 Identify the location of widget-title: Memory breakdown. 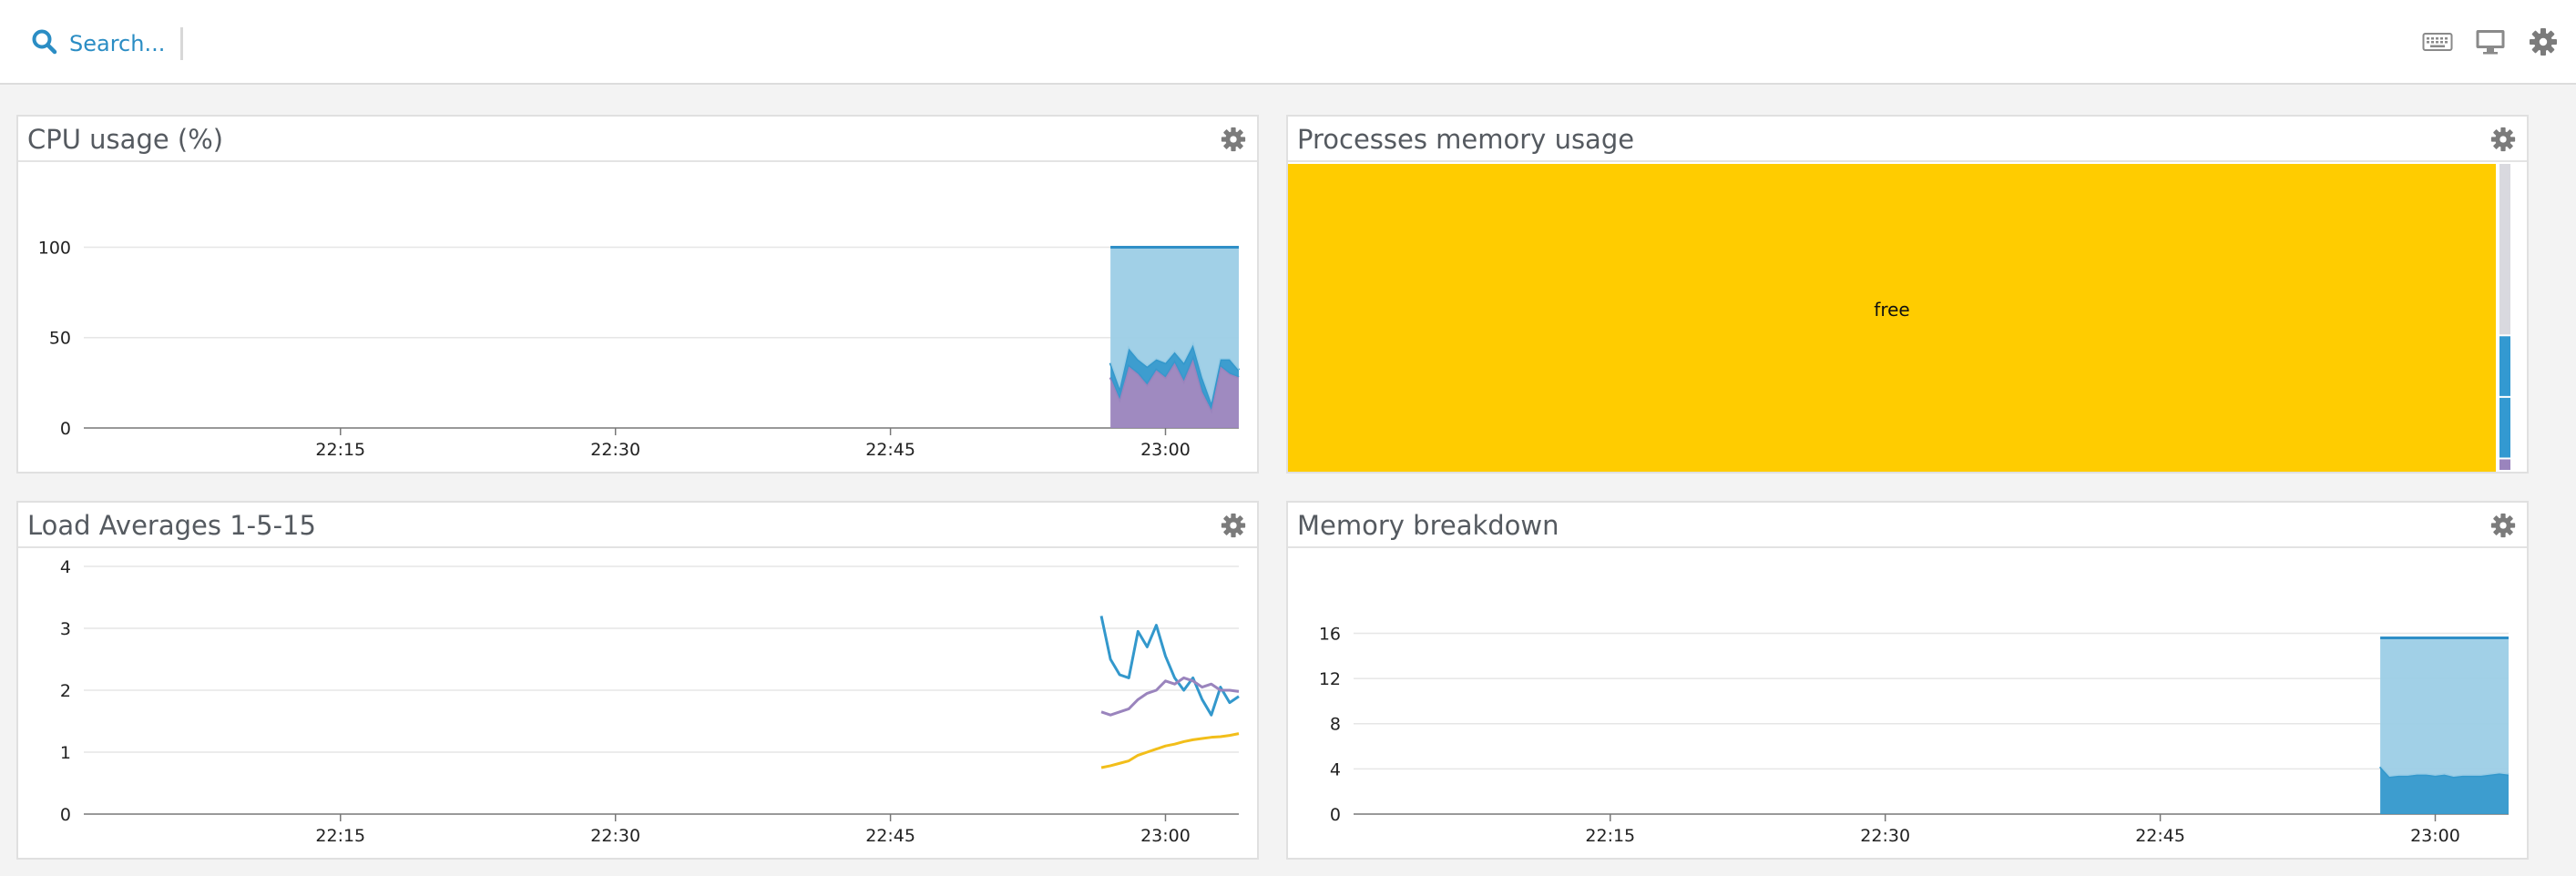
(1428, 526).